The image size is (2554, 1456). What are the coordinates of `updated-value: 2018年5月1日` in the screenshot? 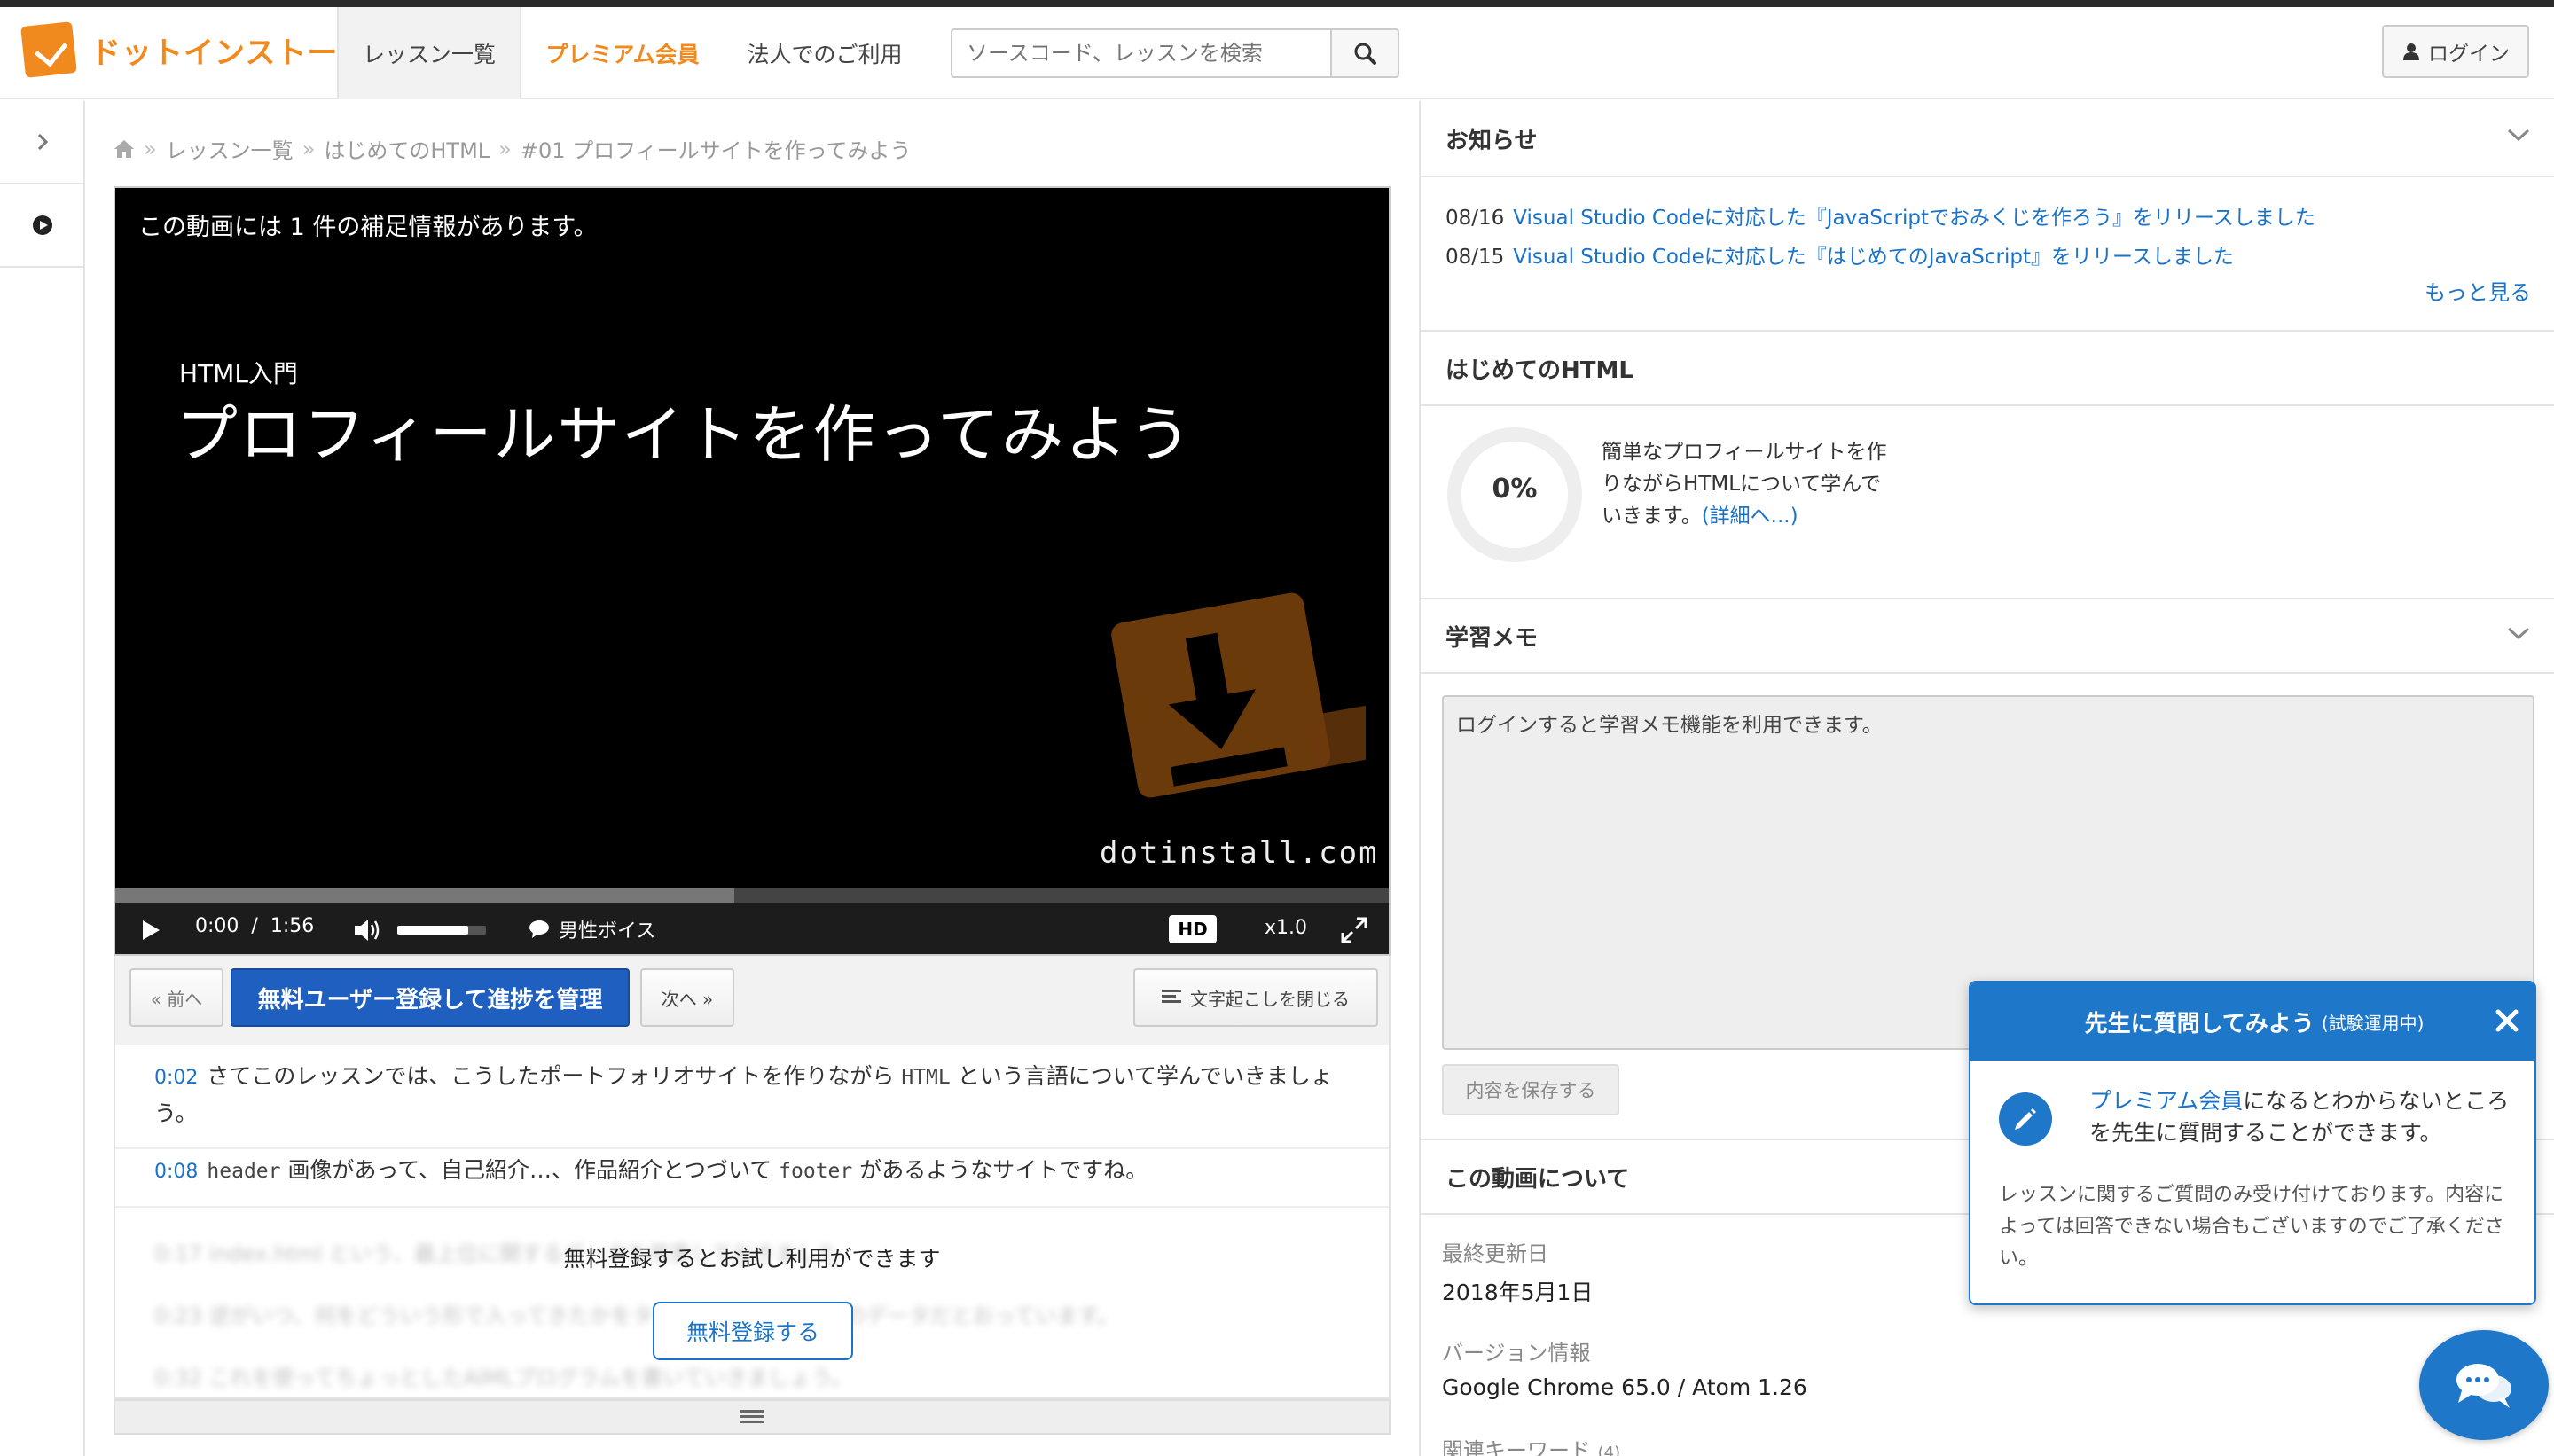 It's located at (1518, 1292).